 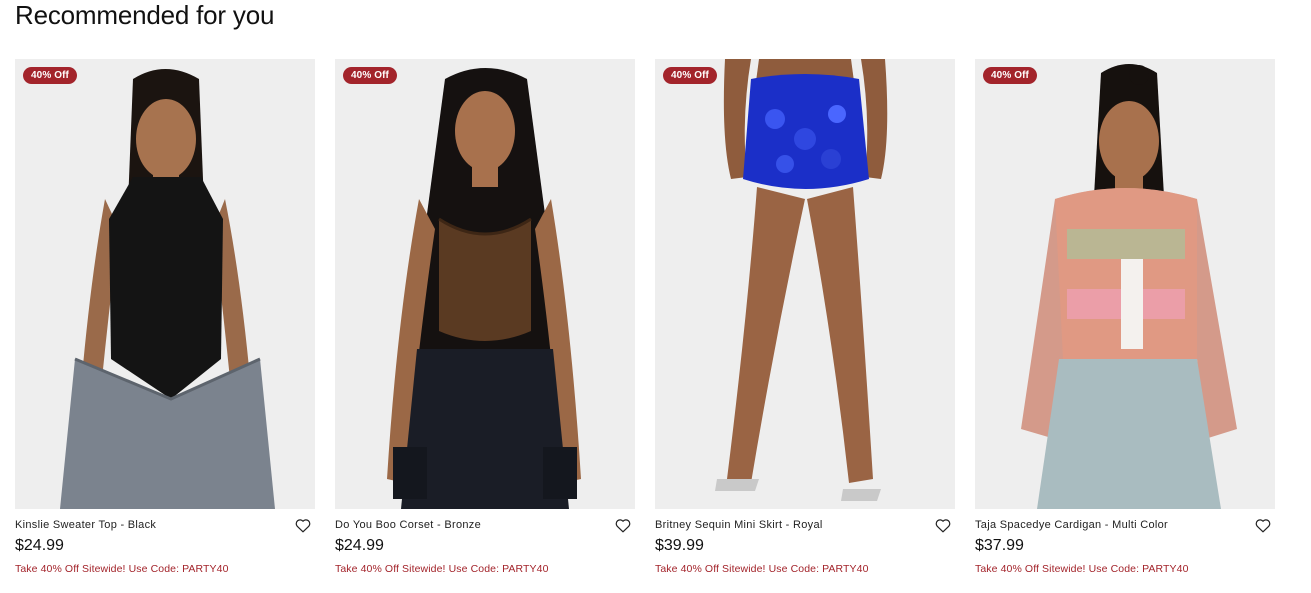 I want to click on product-price: $37.99, so click(x=999, y=545).